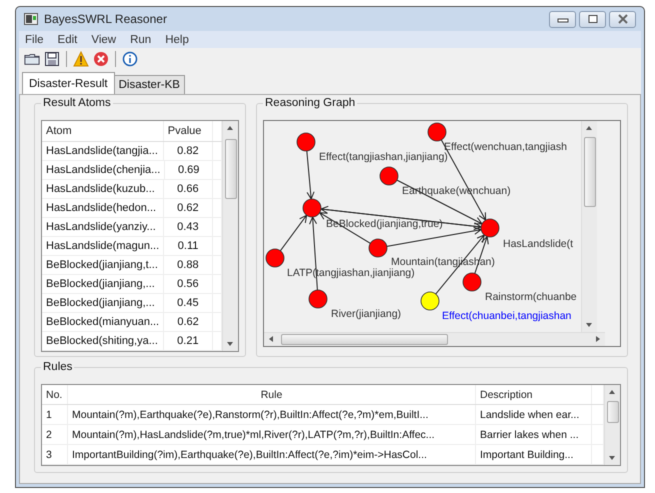 This screenshot has width=655, height=493. I want to click on arrow-left-icon, so click(271, 339).